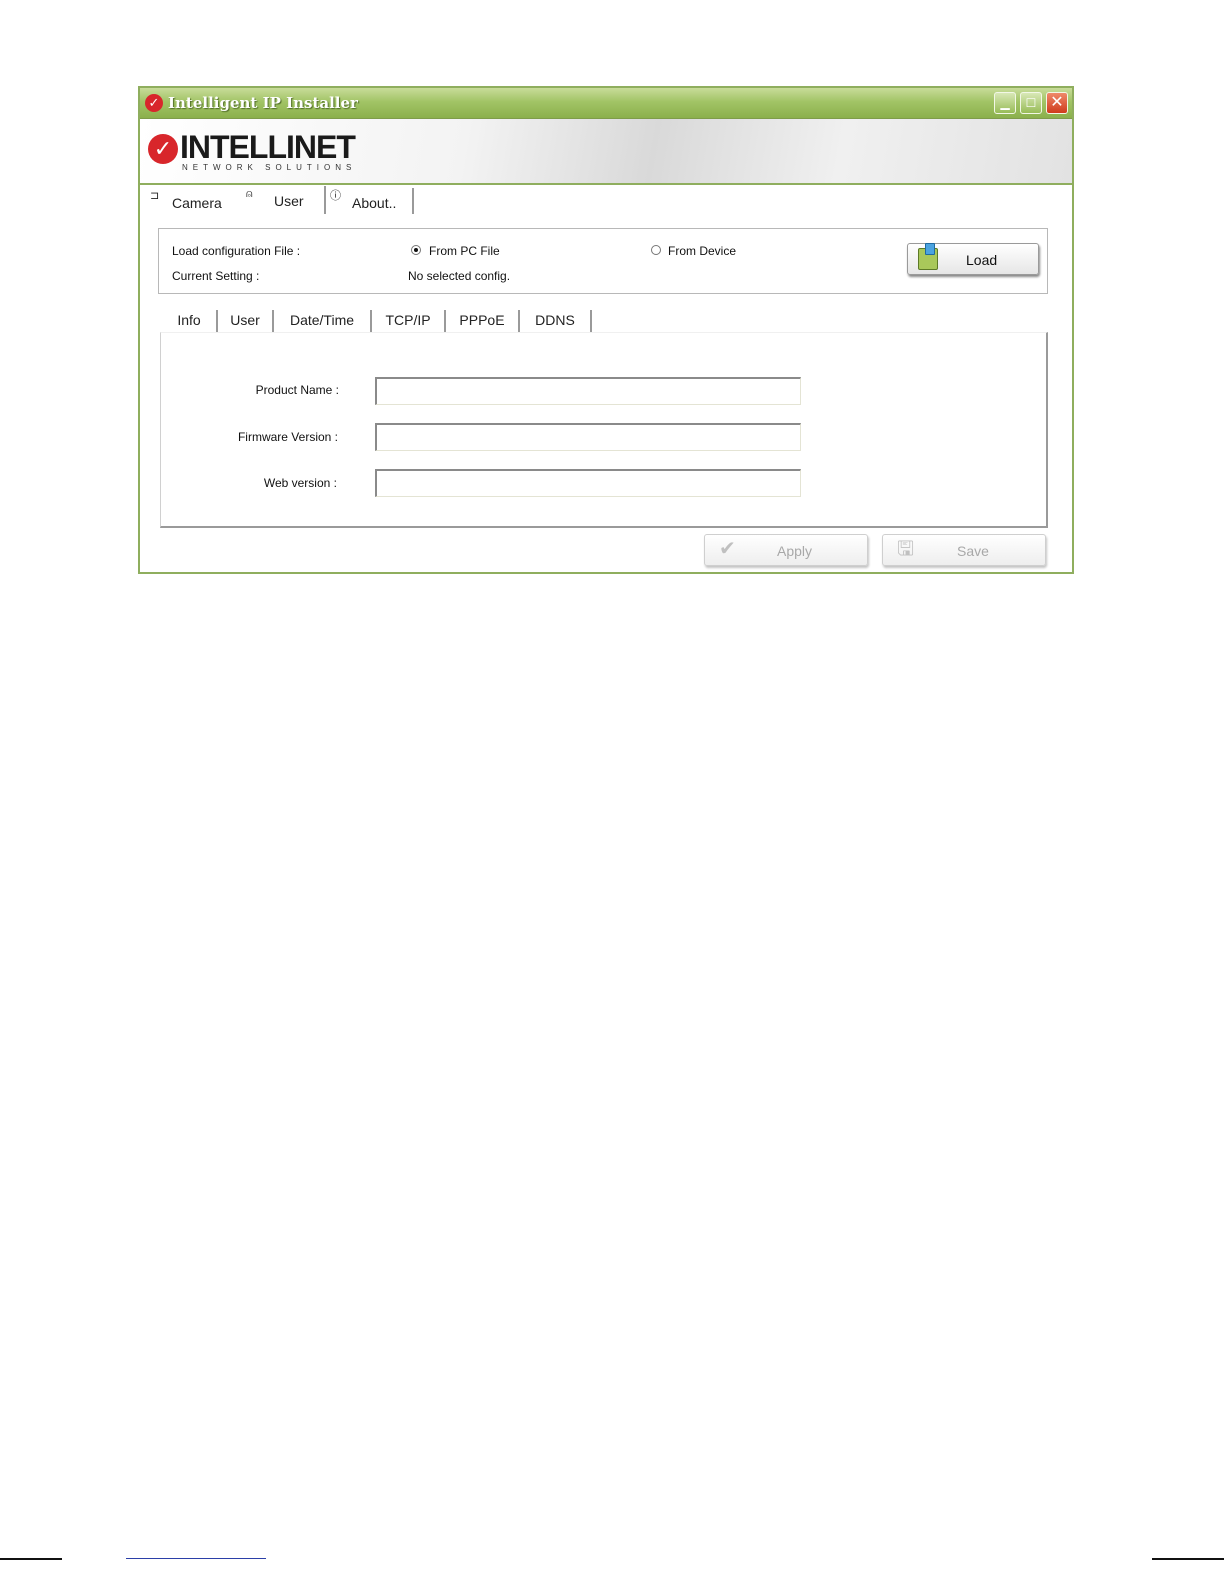 This screenshot has width=1224, height=1584. I want to click on web-version-input, so click(588, 483).